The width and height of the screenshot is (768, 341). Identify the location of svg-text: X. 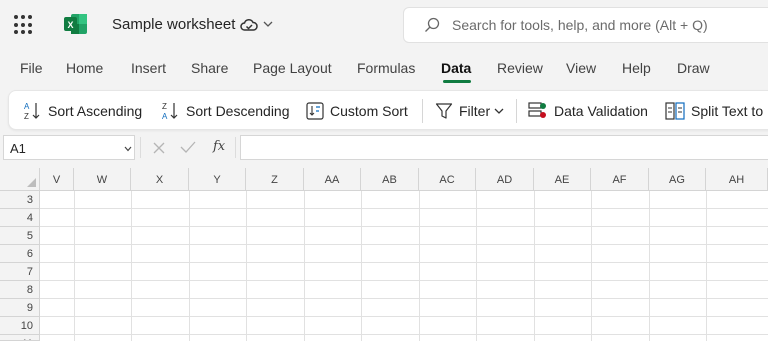
(70, 25).